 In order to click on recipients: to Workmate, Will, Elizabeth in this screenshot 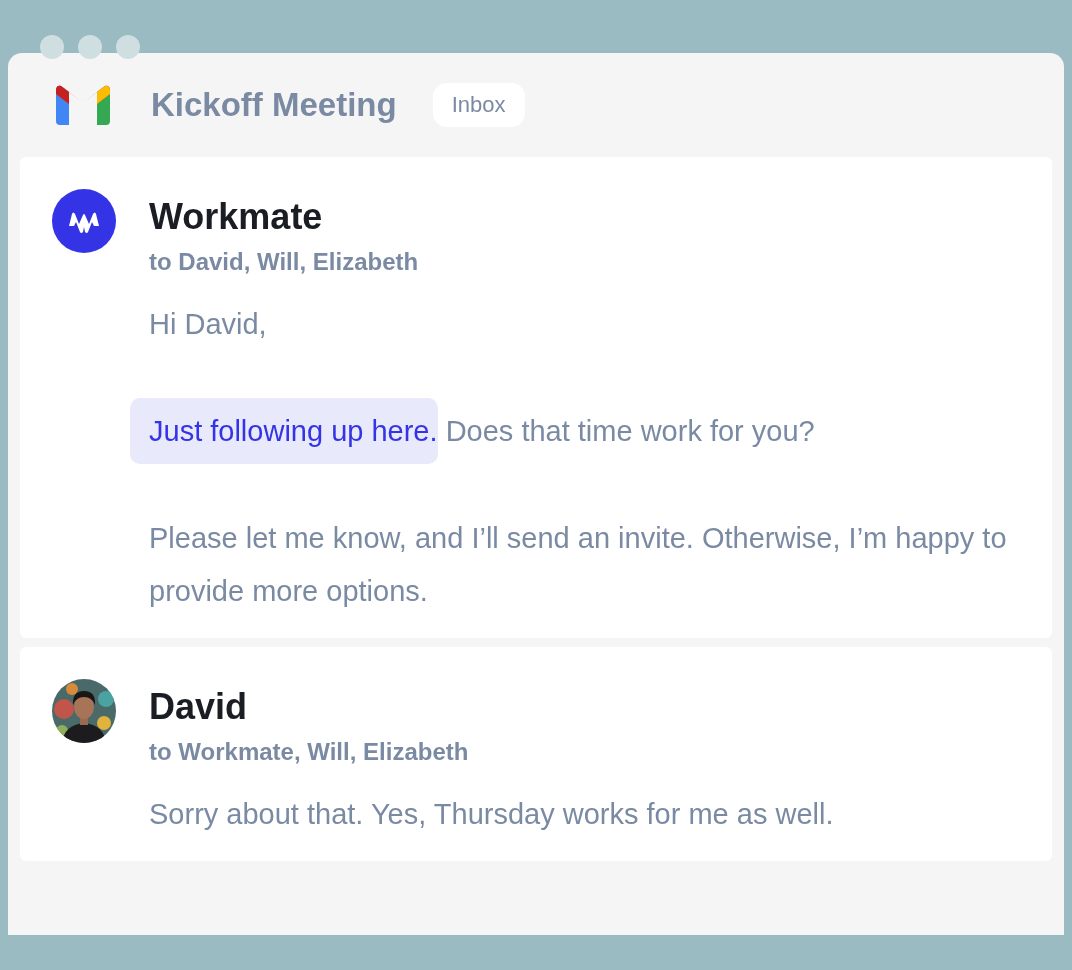, I will do `click(309, 752)`.